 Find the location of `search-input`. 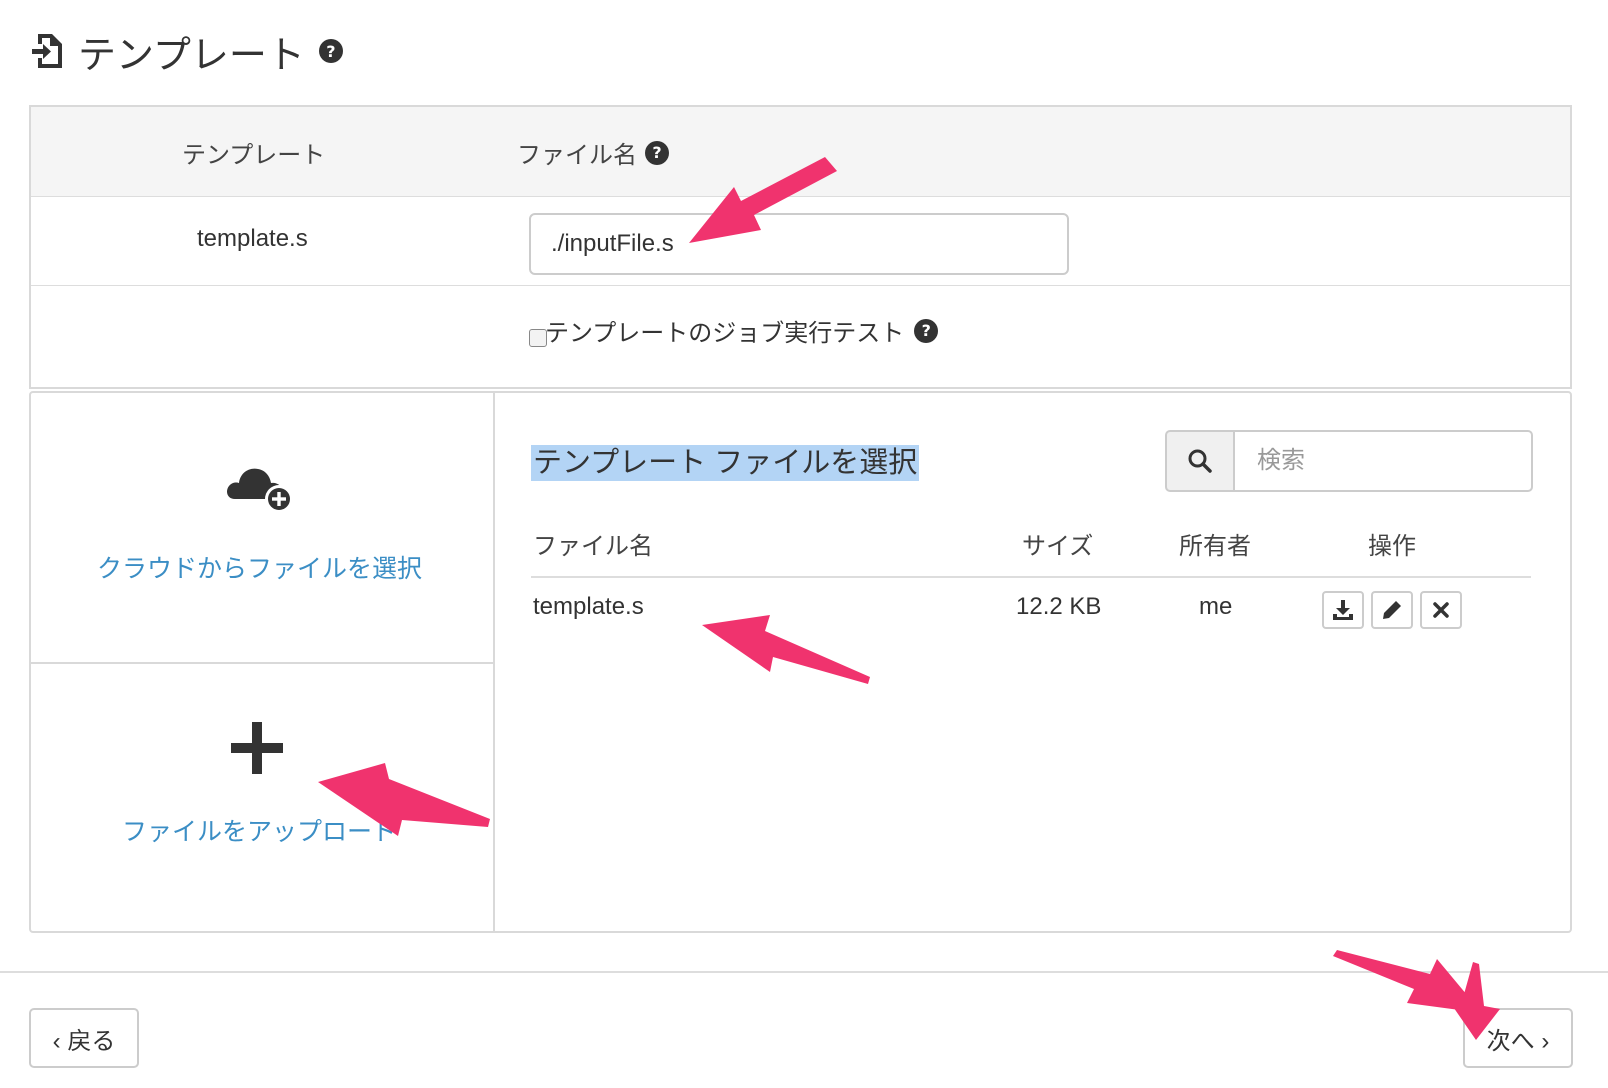

search-input is located at coordinates (1383, 461).